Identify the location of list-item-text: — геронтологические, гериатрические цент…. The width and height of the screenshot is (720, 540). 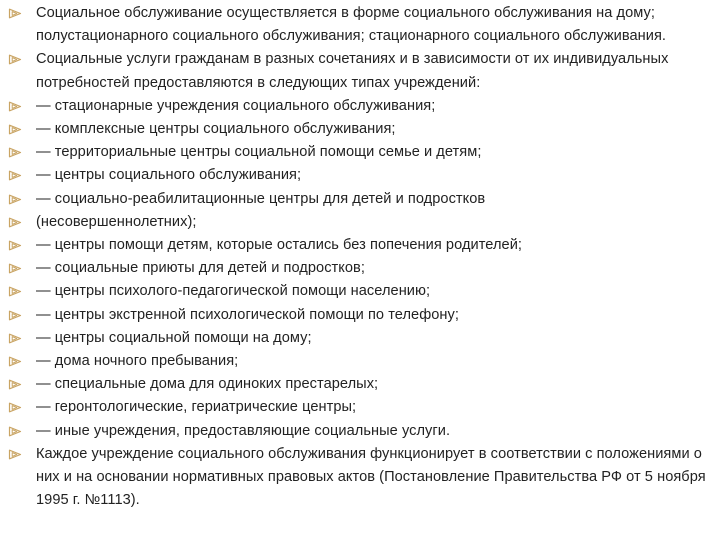
(196, 407).